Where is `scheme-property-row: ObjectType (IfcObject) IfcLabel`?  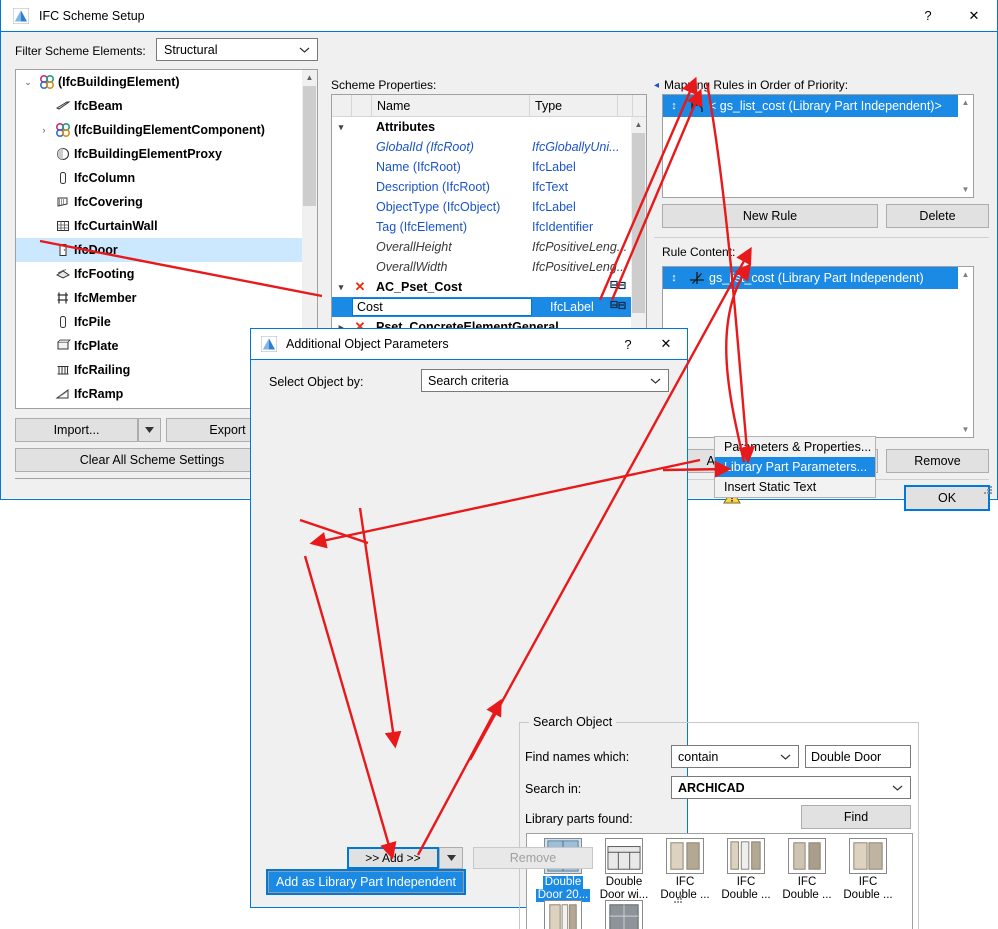
scheme-property-row: ObjectType (IfcObject) IfcLabel is located at coordinates (489, 207).